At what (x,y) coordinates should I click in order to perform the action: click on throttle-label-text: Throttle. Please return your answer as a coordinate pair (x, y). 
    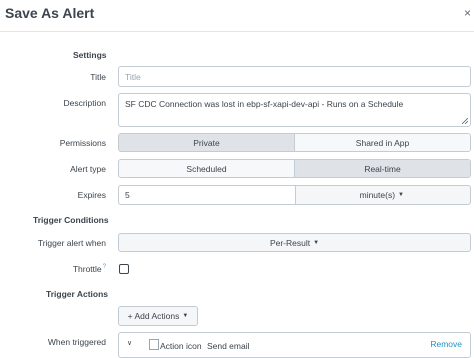
    Looking at the image, I should click on (87, 269).